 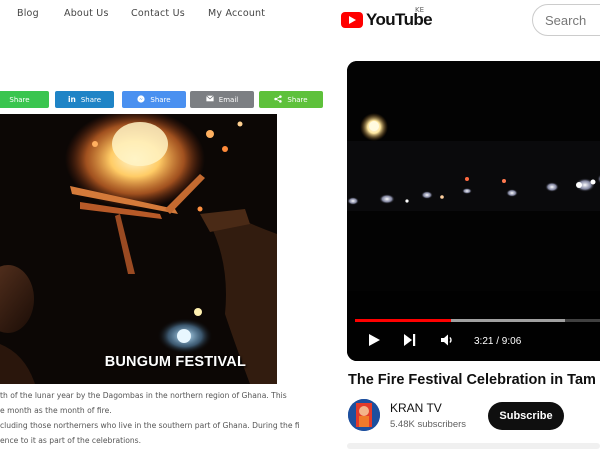 What do you see at coordinates (473, 446) in the screenshot?
I see `description-box-edge` at bounding box center [473, 446].